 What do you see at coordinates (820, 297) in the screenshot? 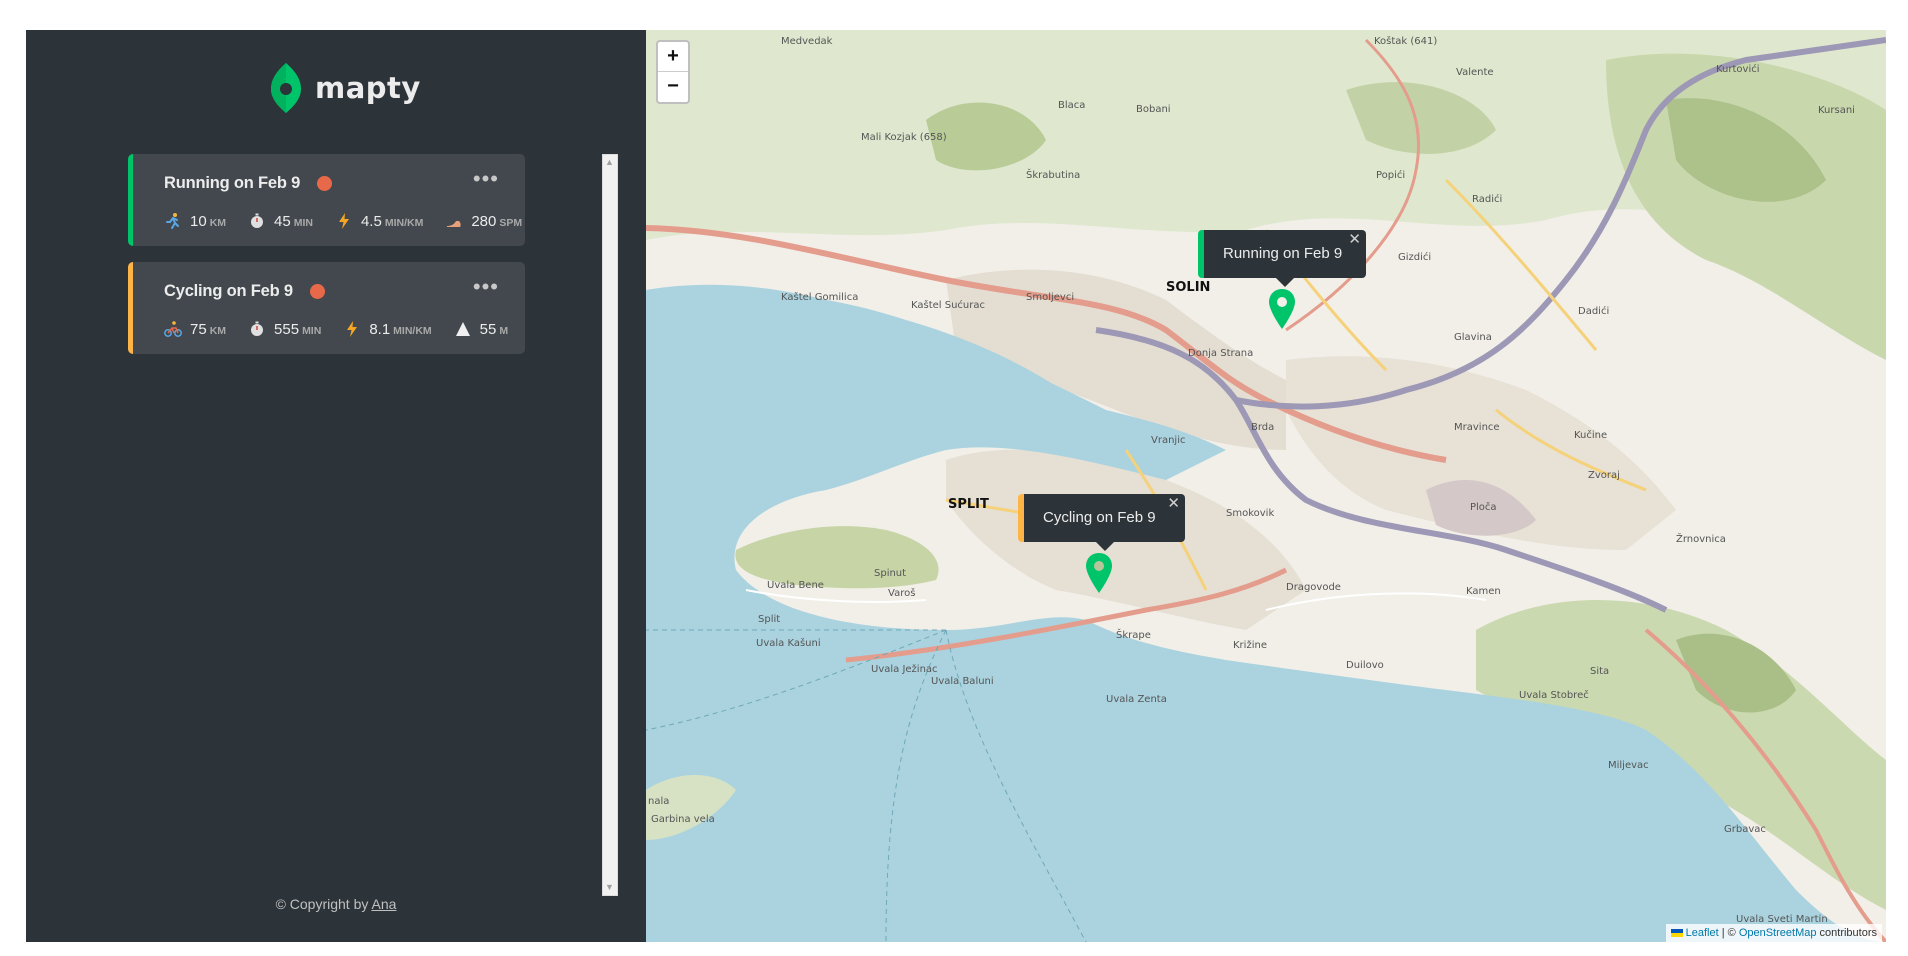
I see `map-label-kastel-gomilica: Kaštel Gomilica` at bounding box center [820, 297].